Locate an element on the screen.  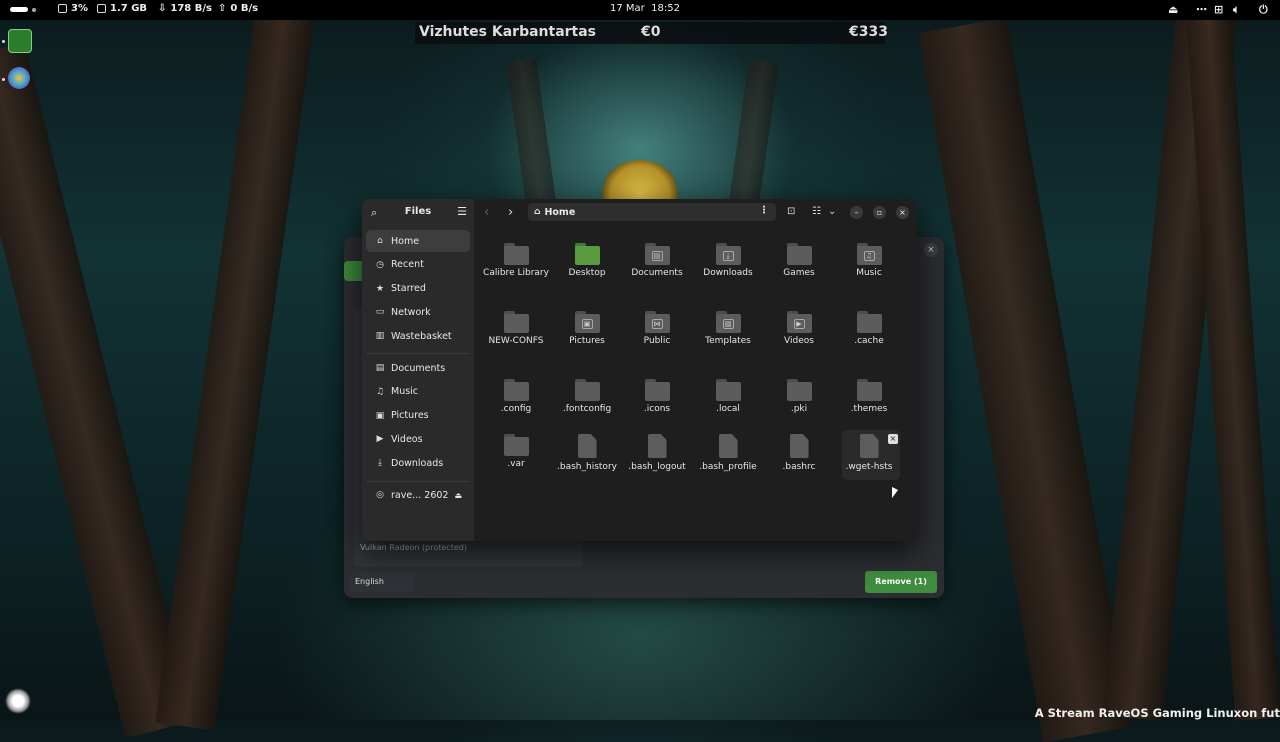
volume-icon: 🔈︎ is located at coordinates (1236, 10).